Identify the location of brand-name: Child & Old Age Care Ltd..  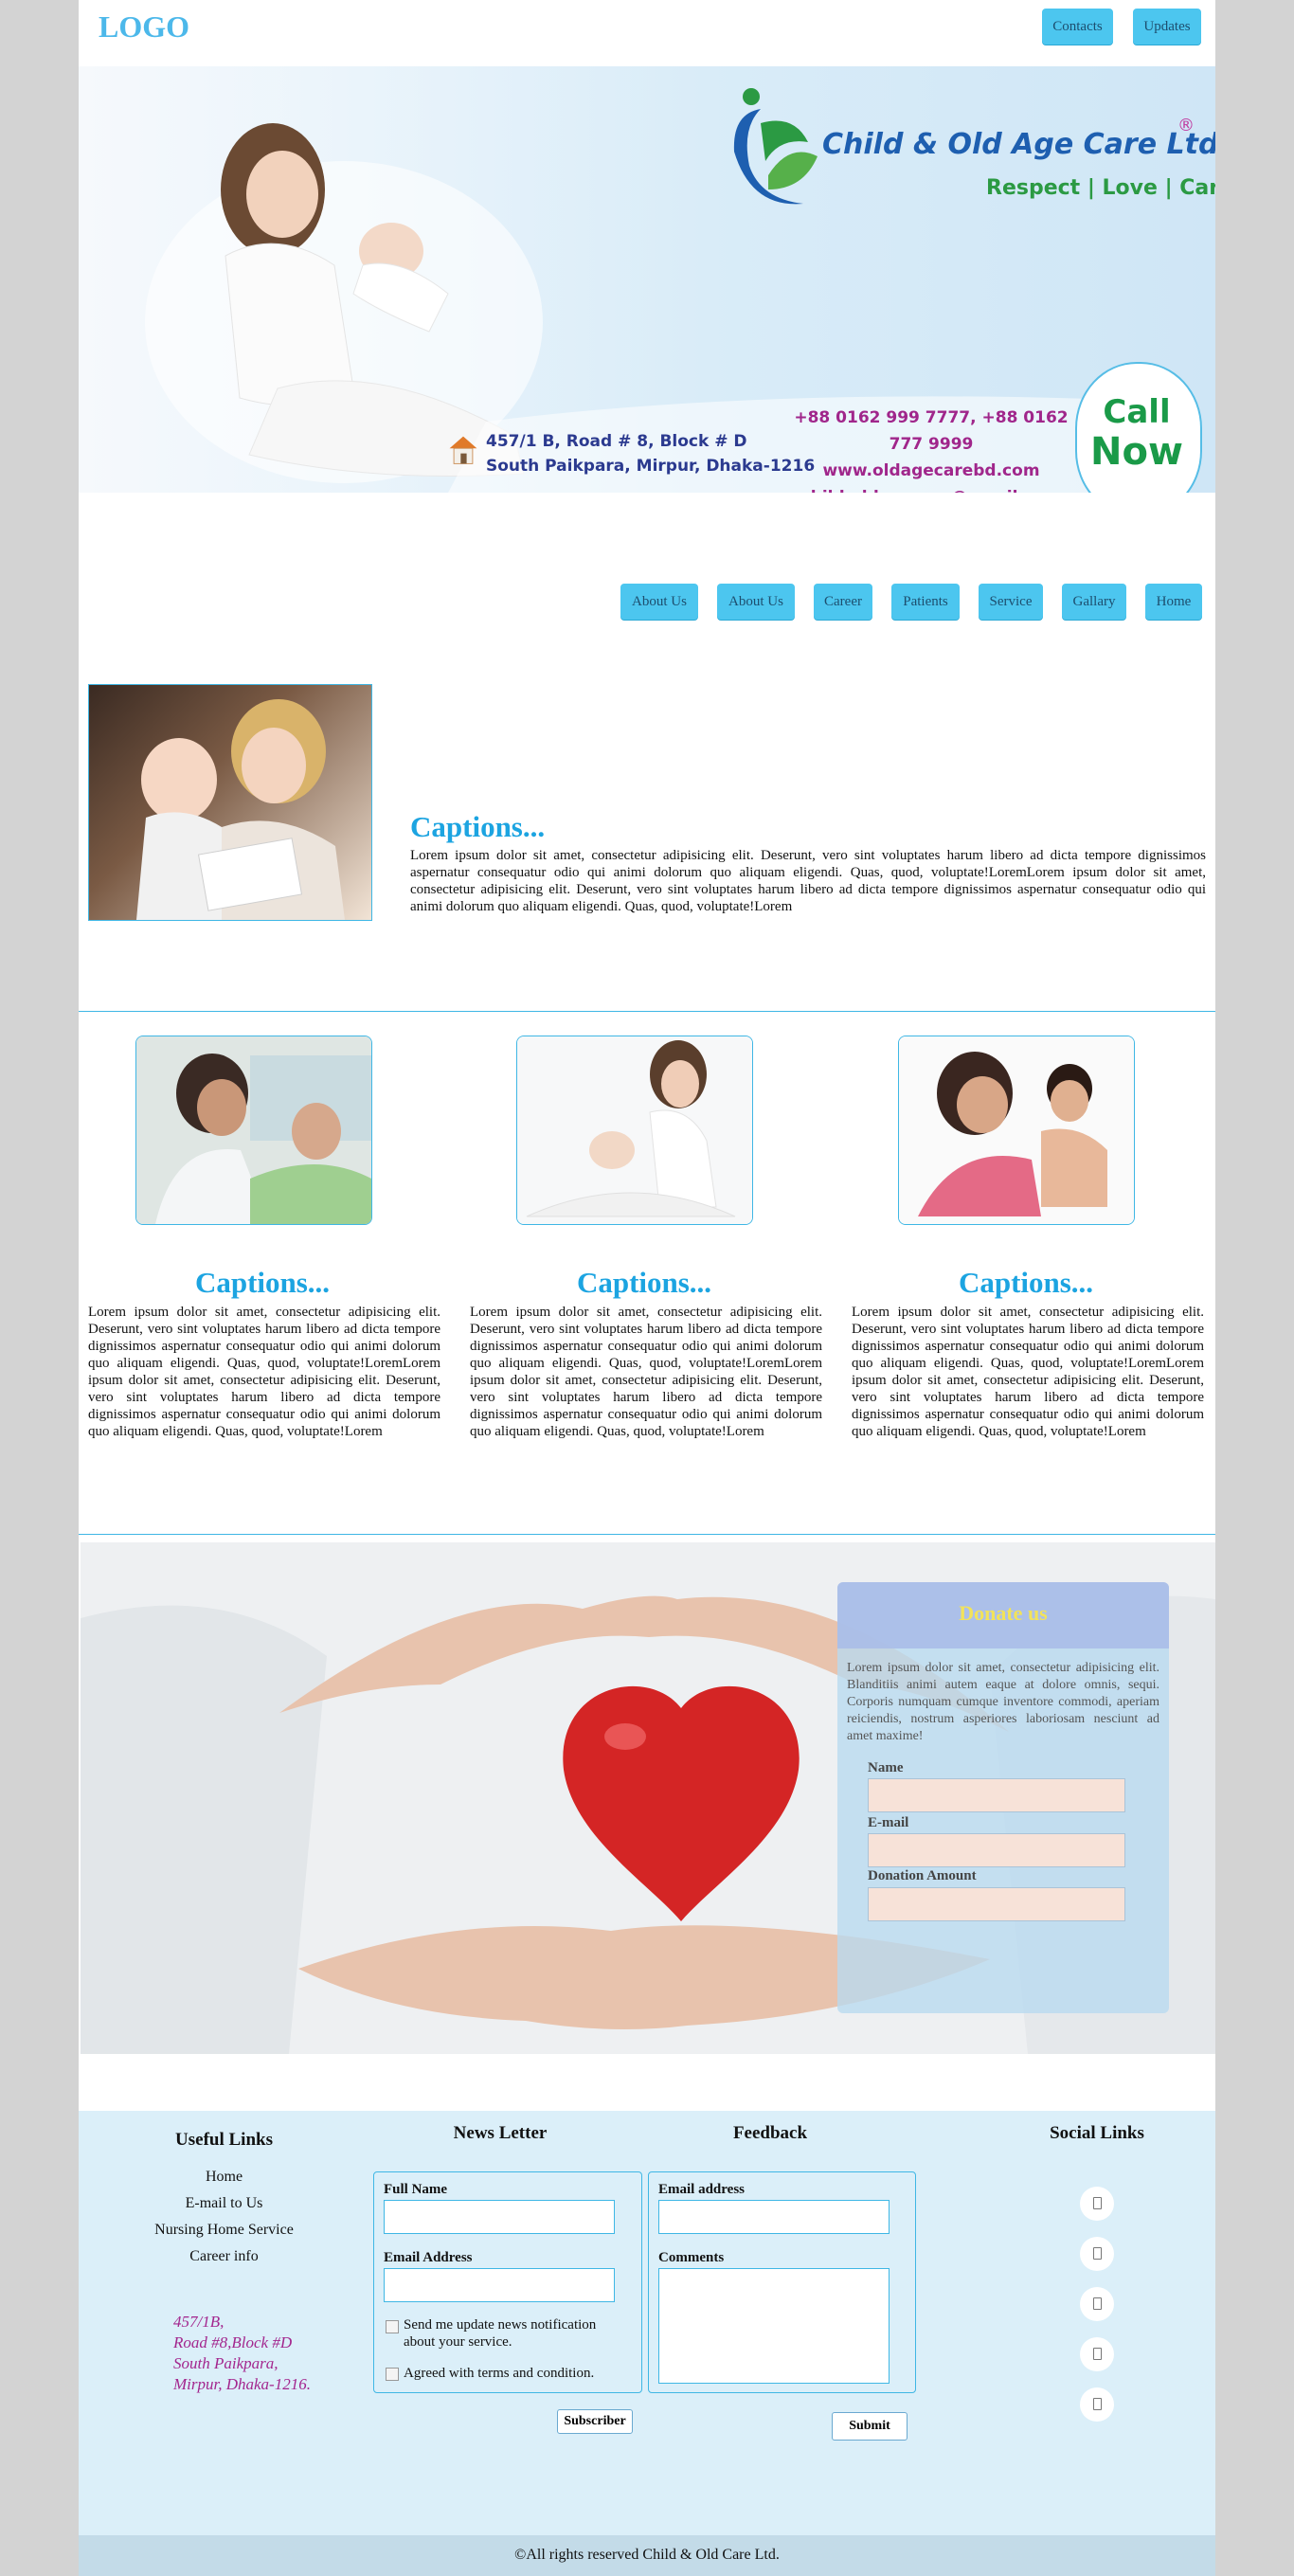
(1018, 144).